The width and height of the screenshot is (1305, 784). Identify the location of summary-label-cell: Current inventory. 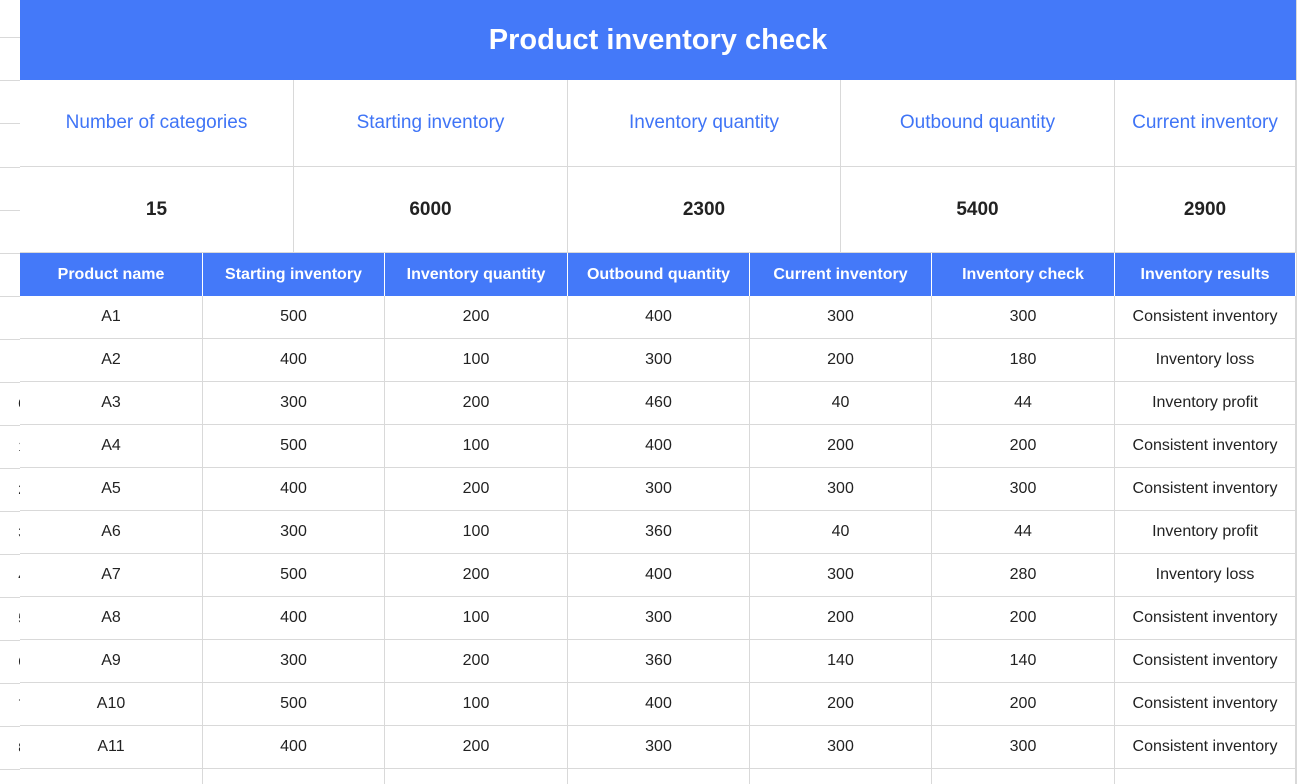
(1205, 123).